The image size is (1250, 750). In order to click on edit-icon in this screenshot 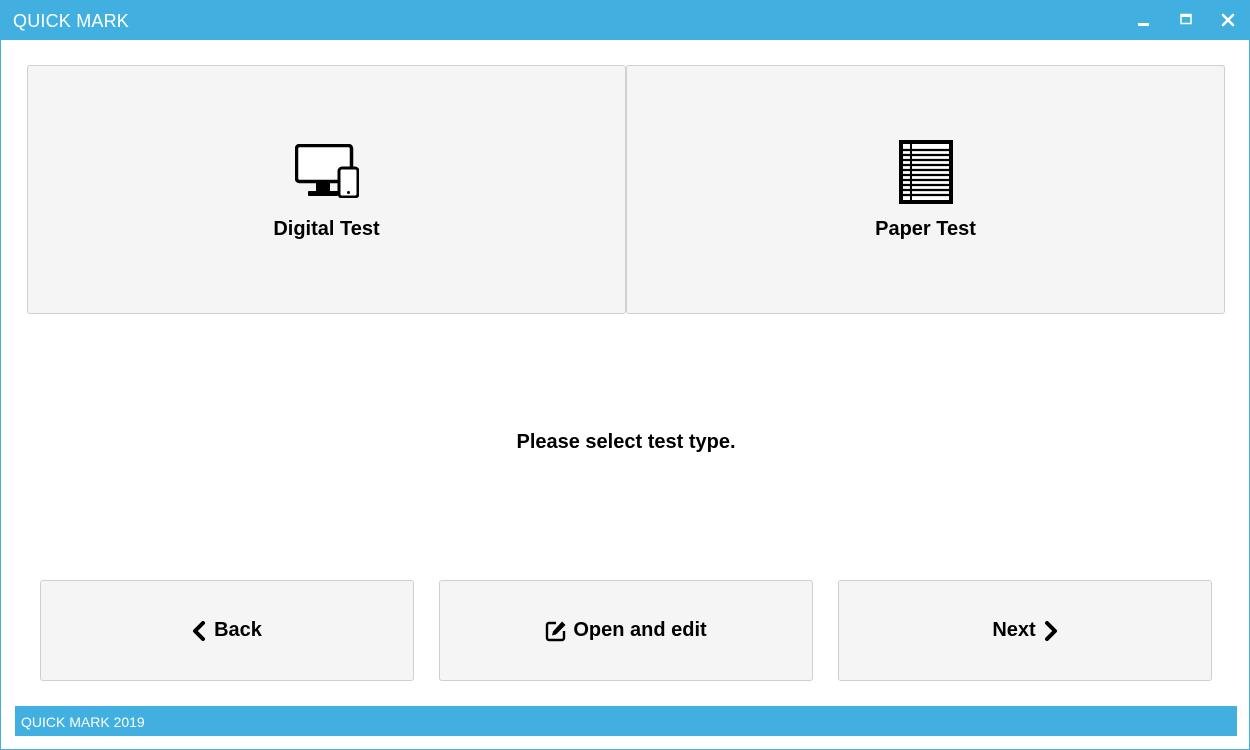, I will do `click(556, 631)`.